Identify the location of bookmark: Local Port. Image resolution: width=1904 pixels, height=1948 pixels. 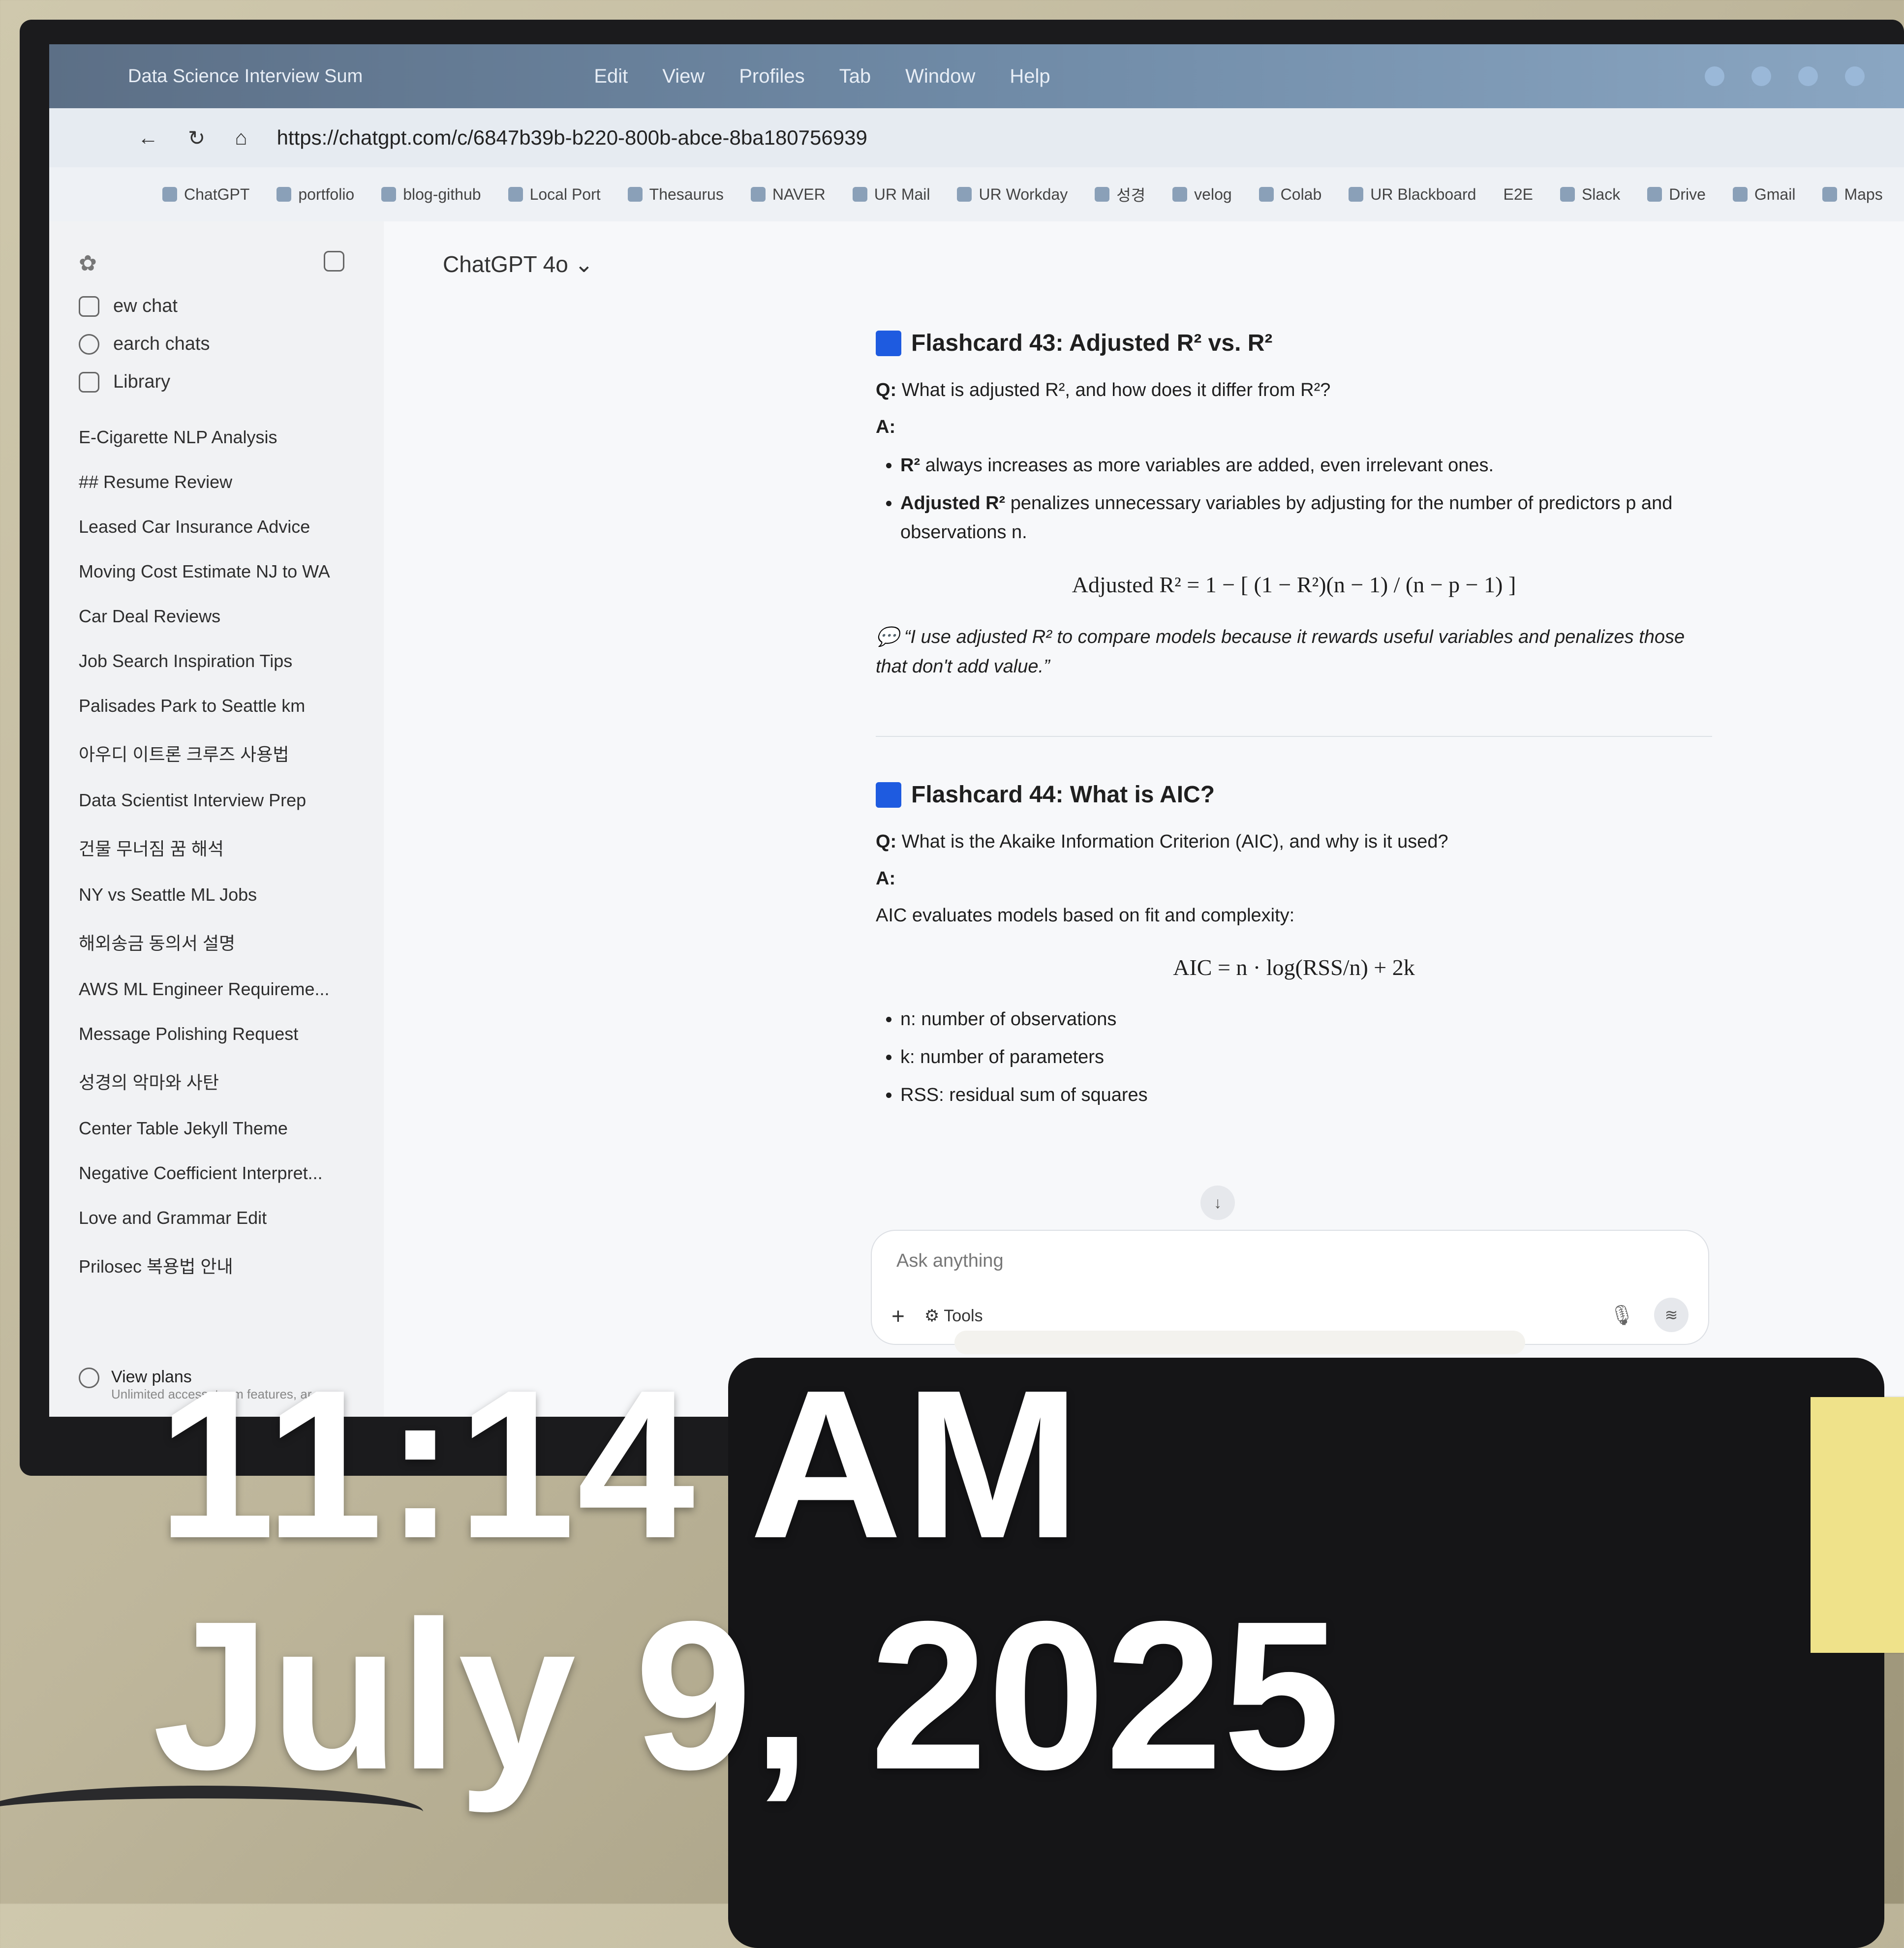
(554, 194).